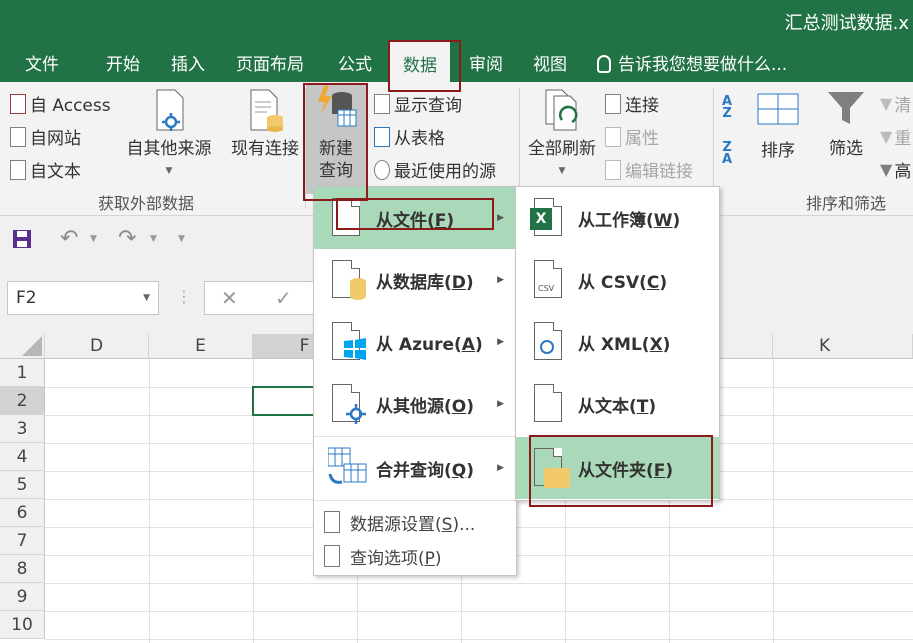  I want to click on edit-links-button: 编辑链接, so click(649, 169).